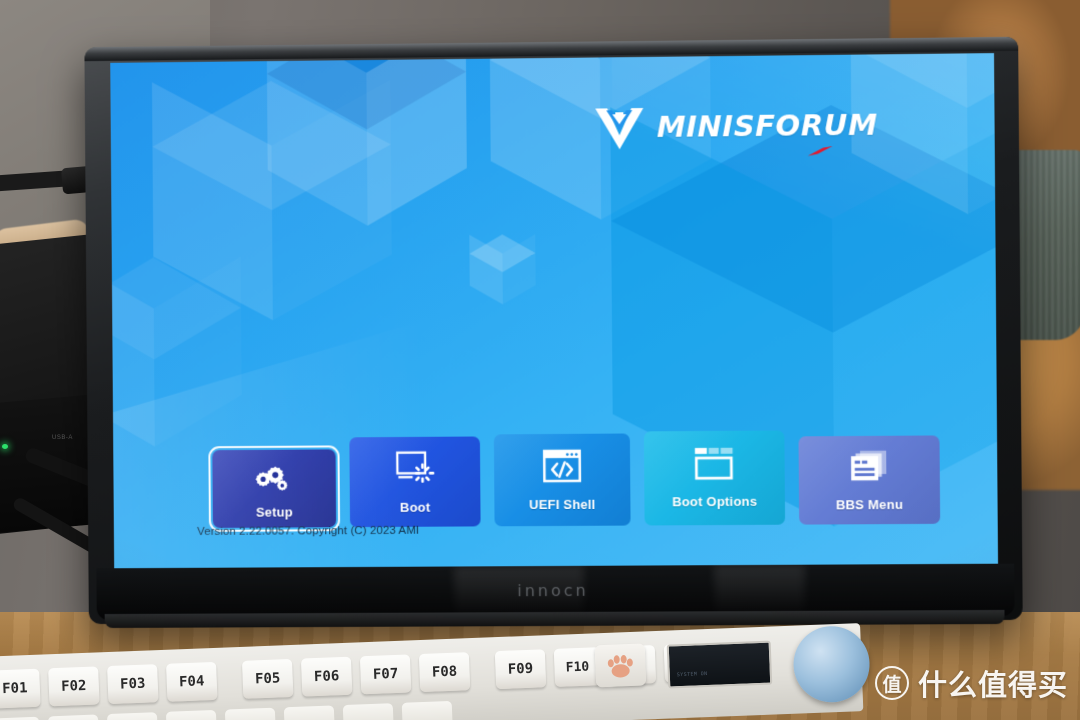 The width and height of the screenshot is (1080, 720). Describe the element at coordinates (415, 507) in the screenshot. I see `tile-label: Boot` at that location.